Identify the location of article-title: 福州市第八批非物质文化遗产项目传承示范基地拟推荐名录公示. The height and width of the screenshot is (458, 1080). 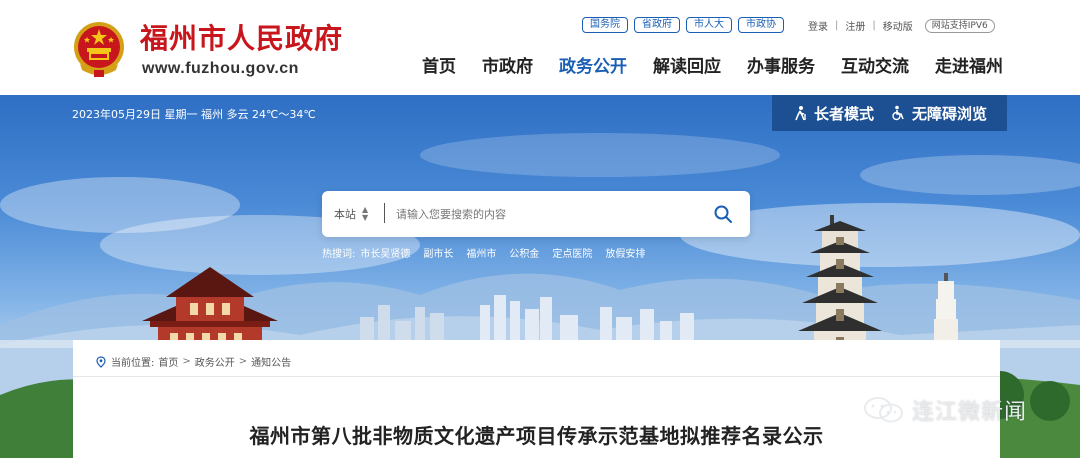
(536, 436).